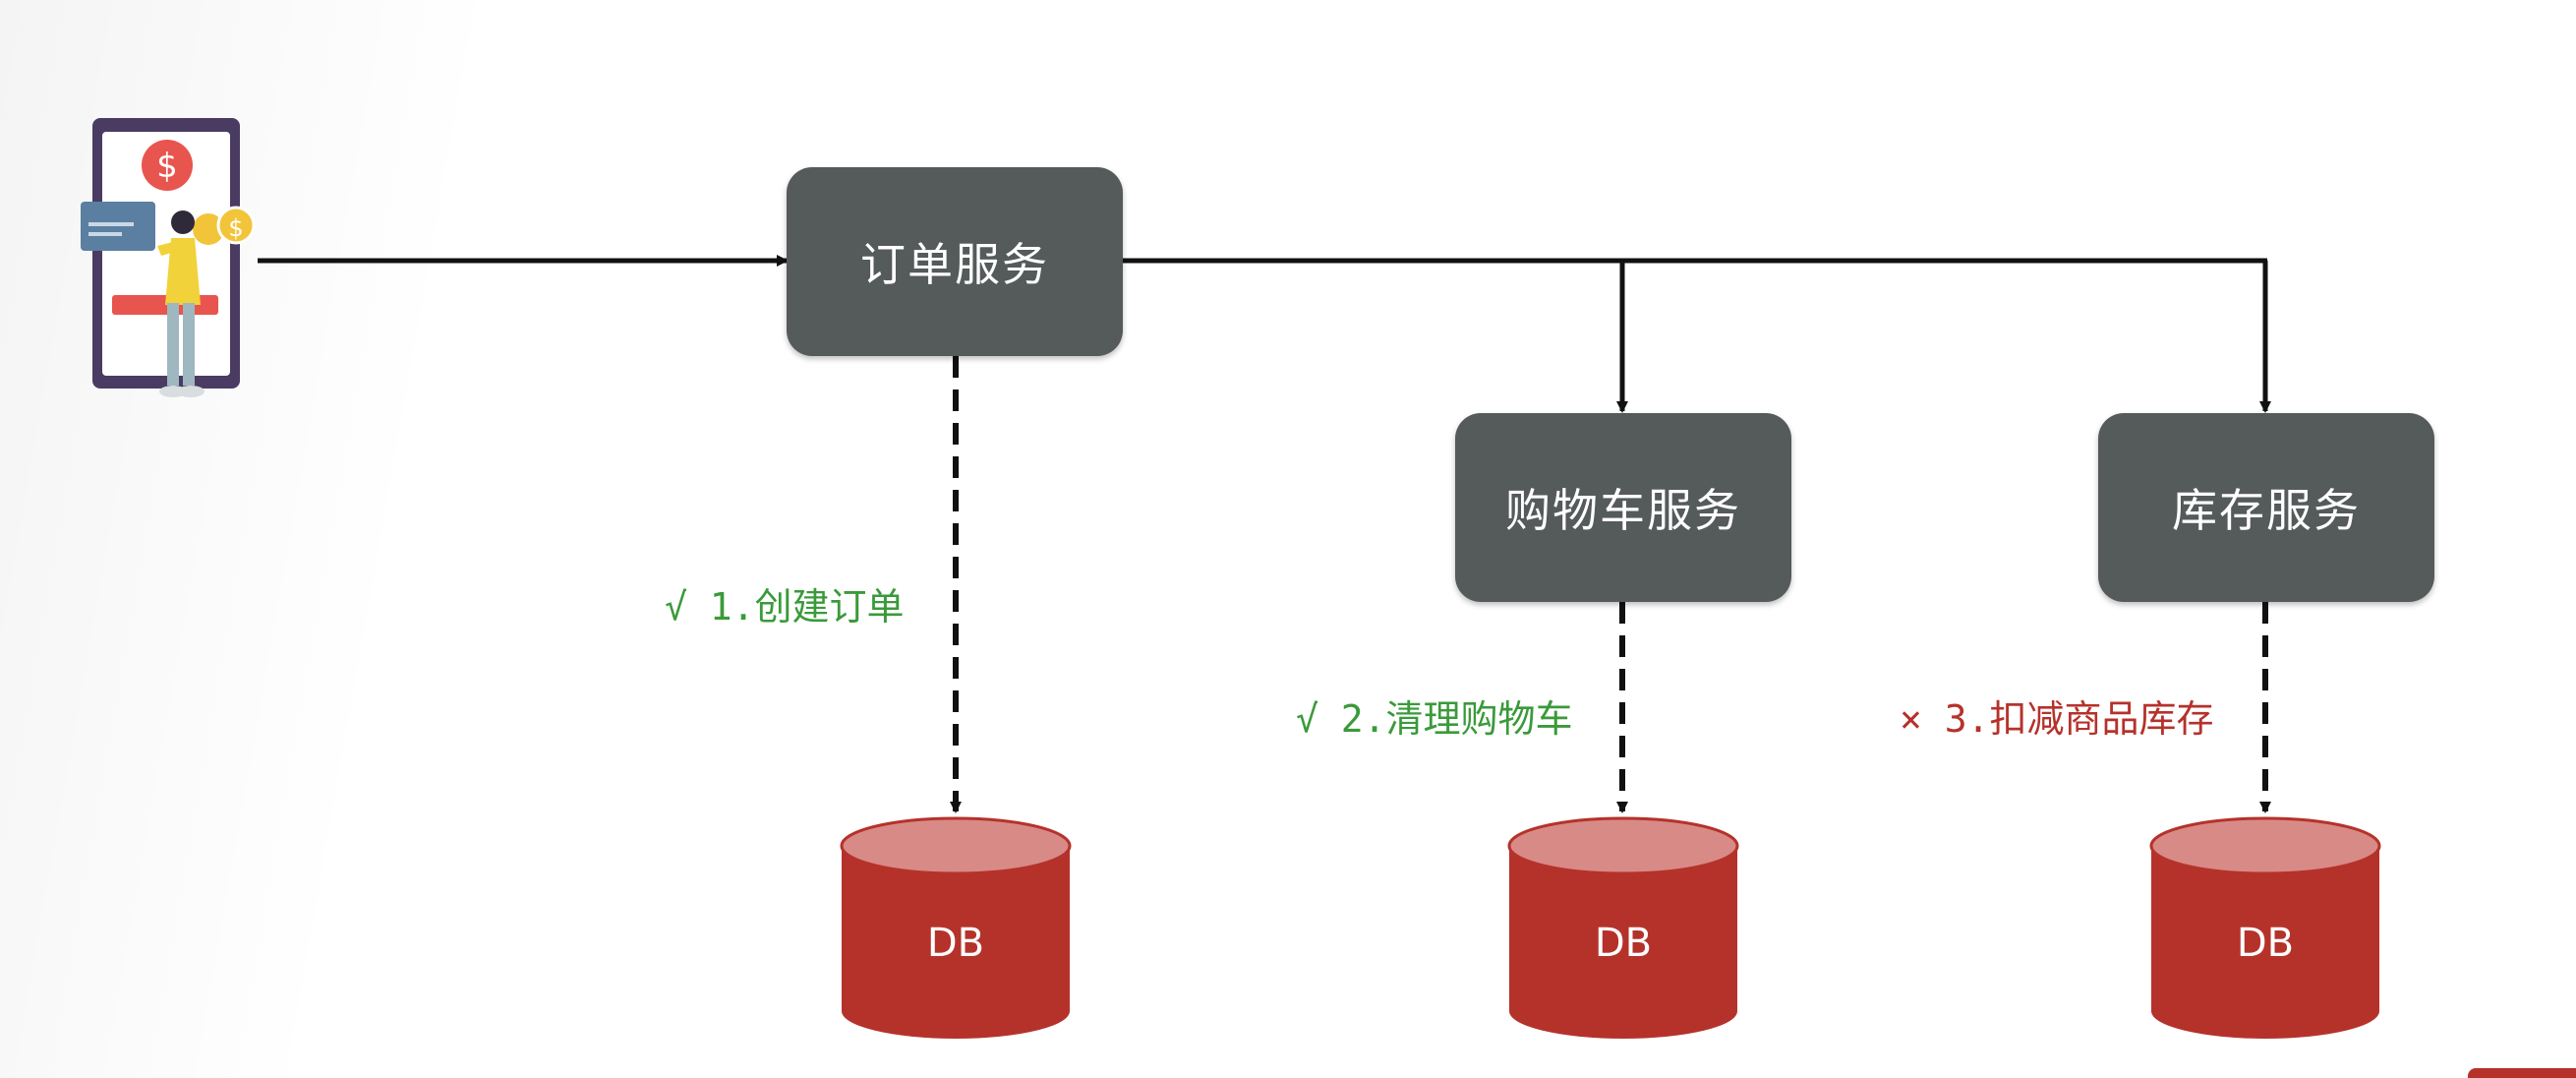  I want to click on cart-service-label: 购物车服务, so click(1623, 511).